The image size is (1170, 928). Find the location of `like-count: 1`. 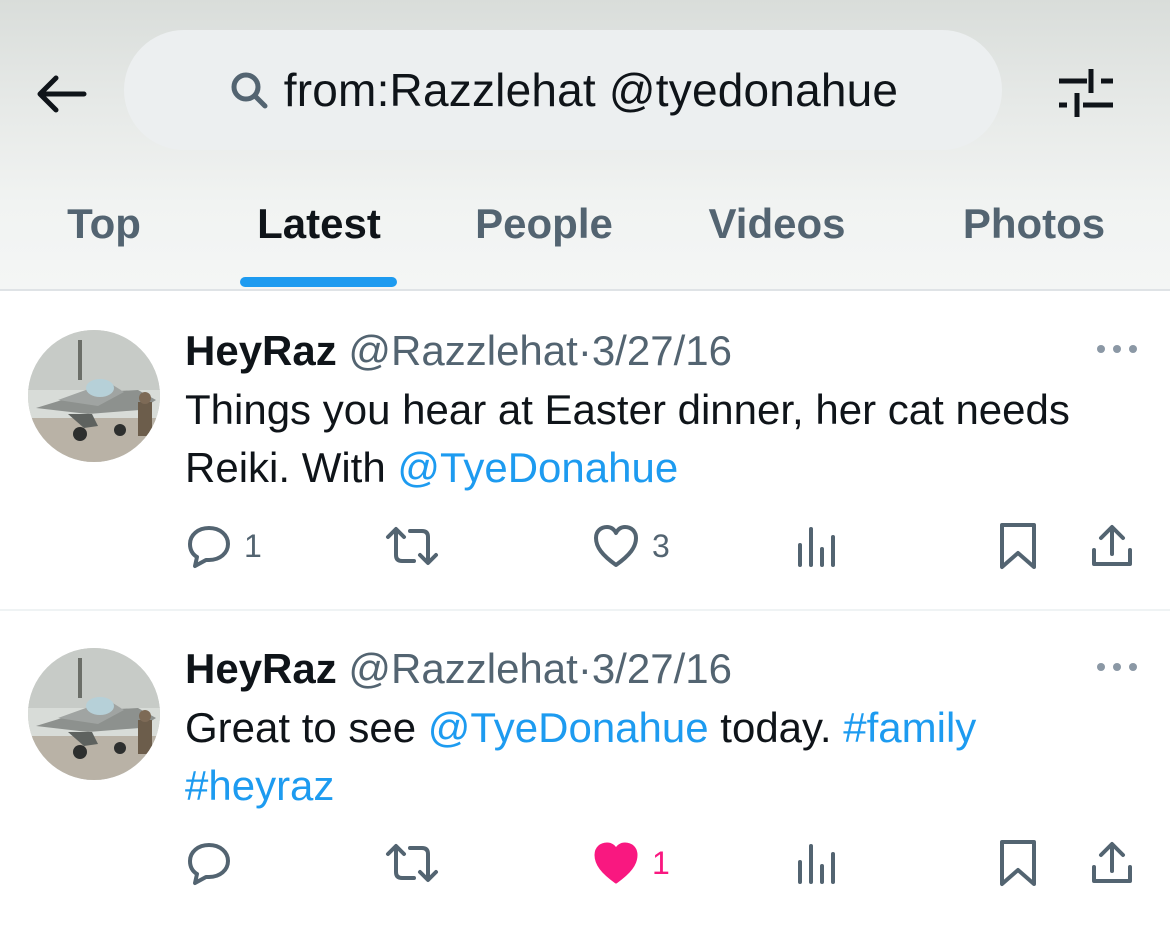

like-count: 1 is located at coordinates (661, 862).